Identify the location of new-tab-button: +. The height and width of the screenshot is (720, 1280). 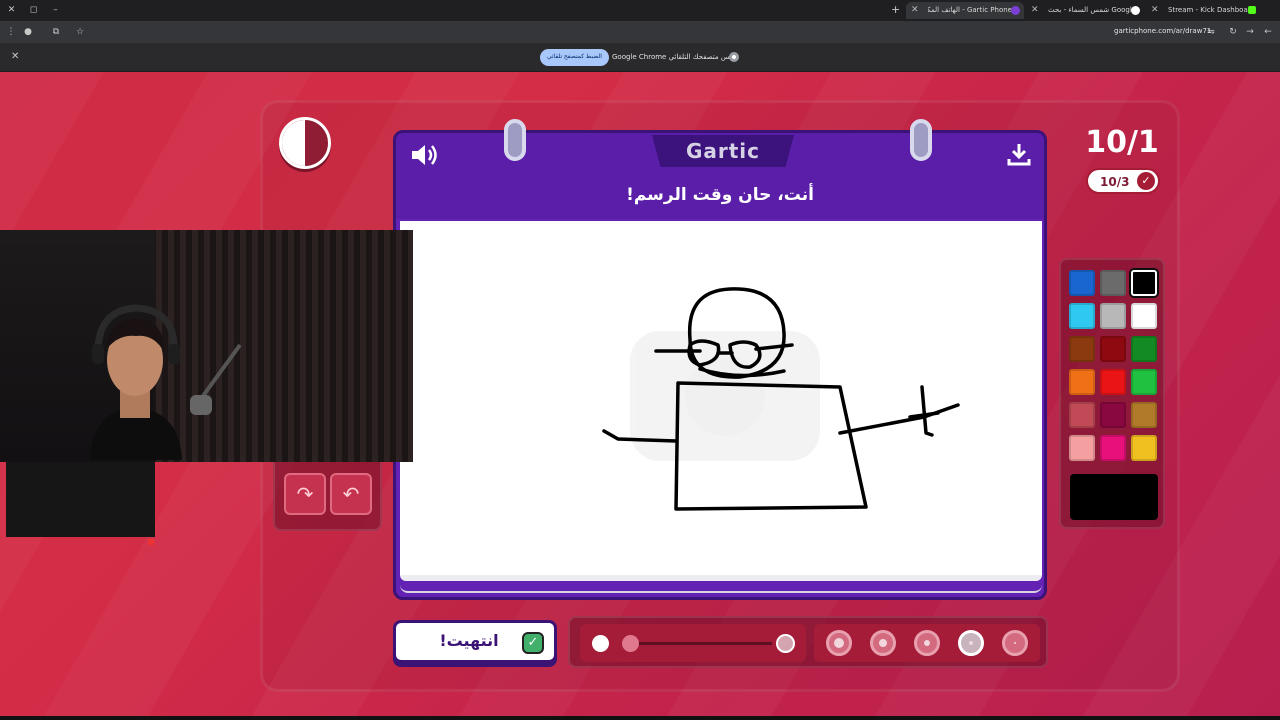
(895, 9).